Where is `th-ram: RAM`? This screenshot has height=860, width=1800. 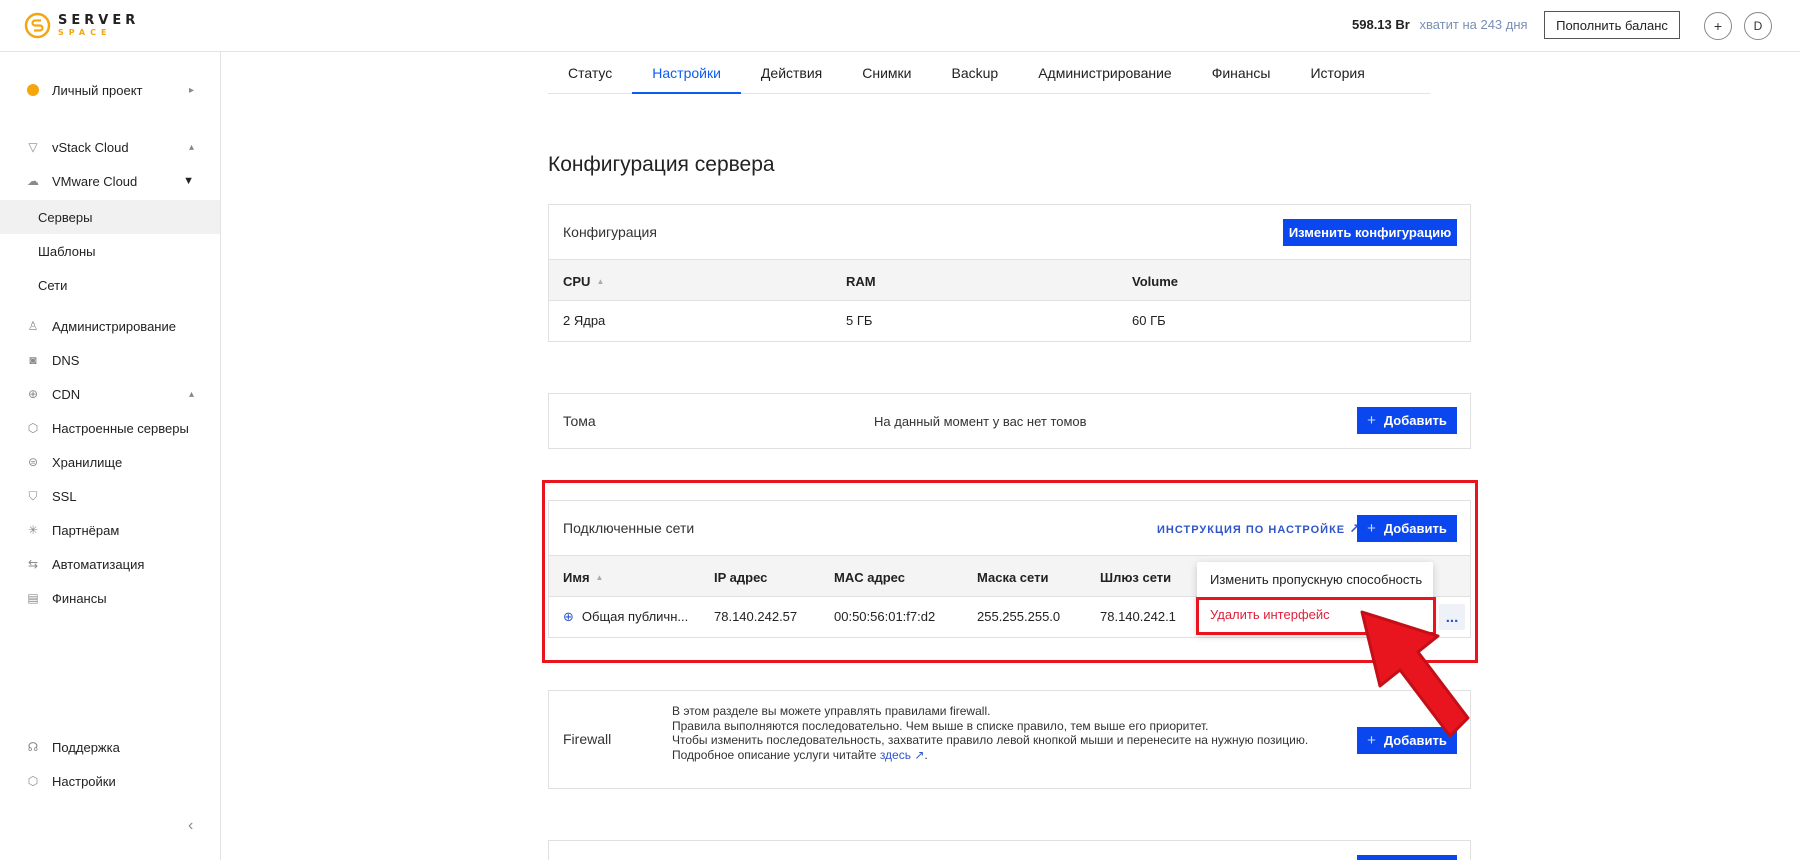 th-ram: RAM is located at coordinates (861, 281).